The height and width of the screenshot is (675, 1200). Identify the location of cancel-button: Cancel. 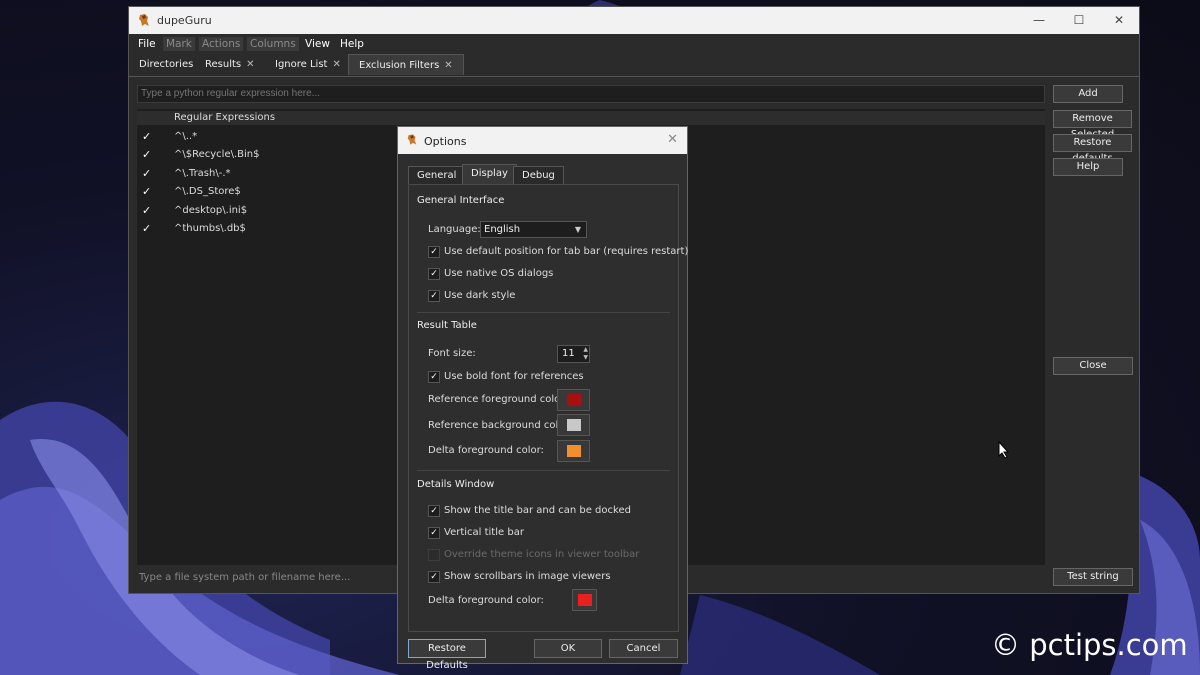
(643, 648).